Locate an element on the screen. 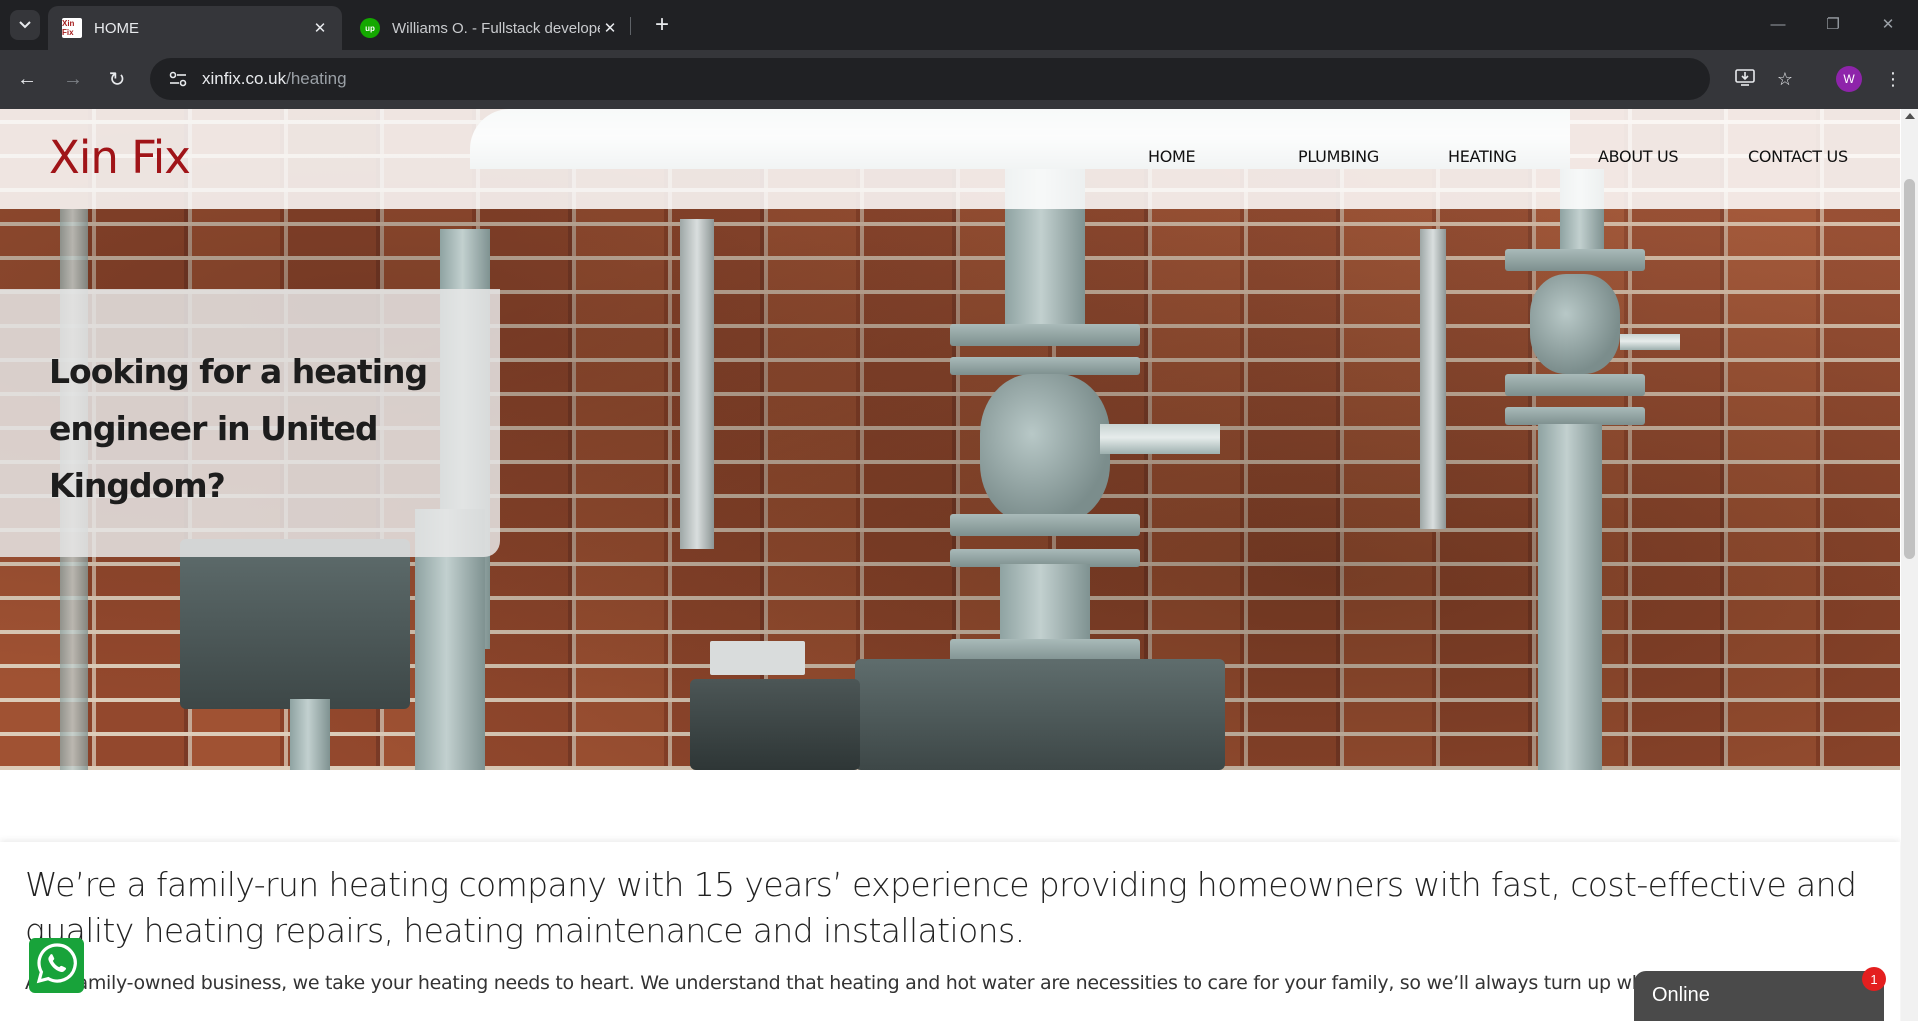  whatsapp-button is located at coordinates (56, 965).